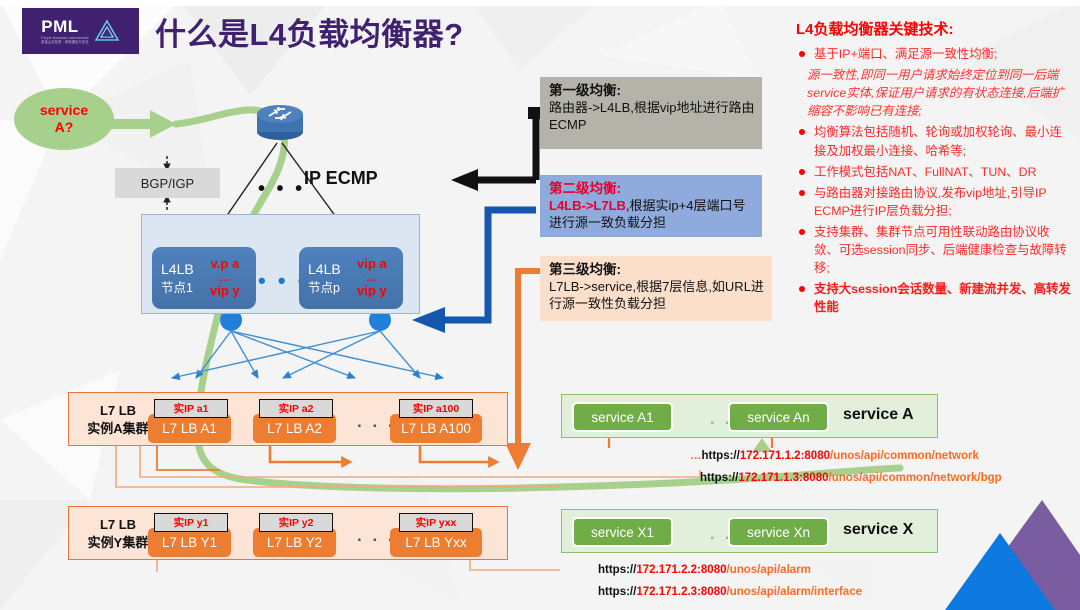 Image resolution: width=1080 pixels, height=610 pixels. What do you see at coordinates (617, 592) in the screenshot?
I see `service-x-url-2-scheme: https://` at bounding box center [617, 592].